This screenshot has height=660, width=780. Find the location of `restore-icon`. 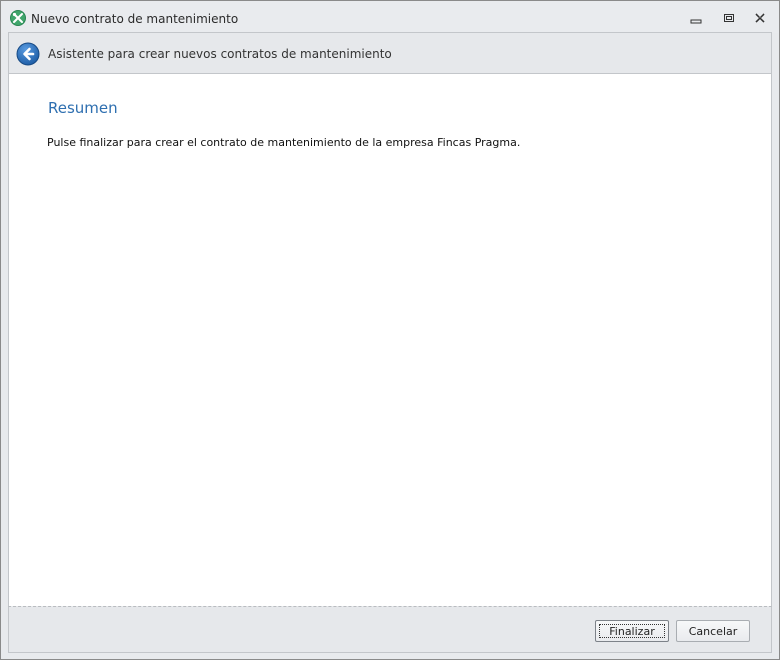

restore-icon is located at coordinates (729, 18).